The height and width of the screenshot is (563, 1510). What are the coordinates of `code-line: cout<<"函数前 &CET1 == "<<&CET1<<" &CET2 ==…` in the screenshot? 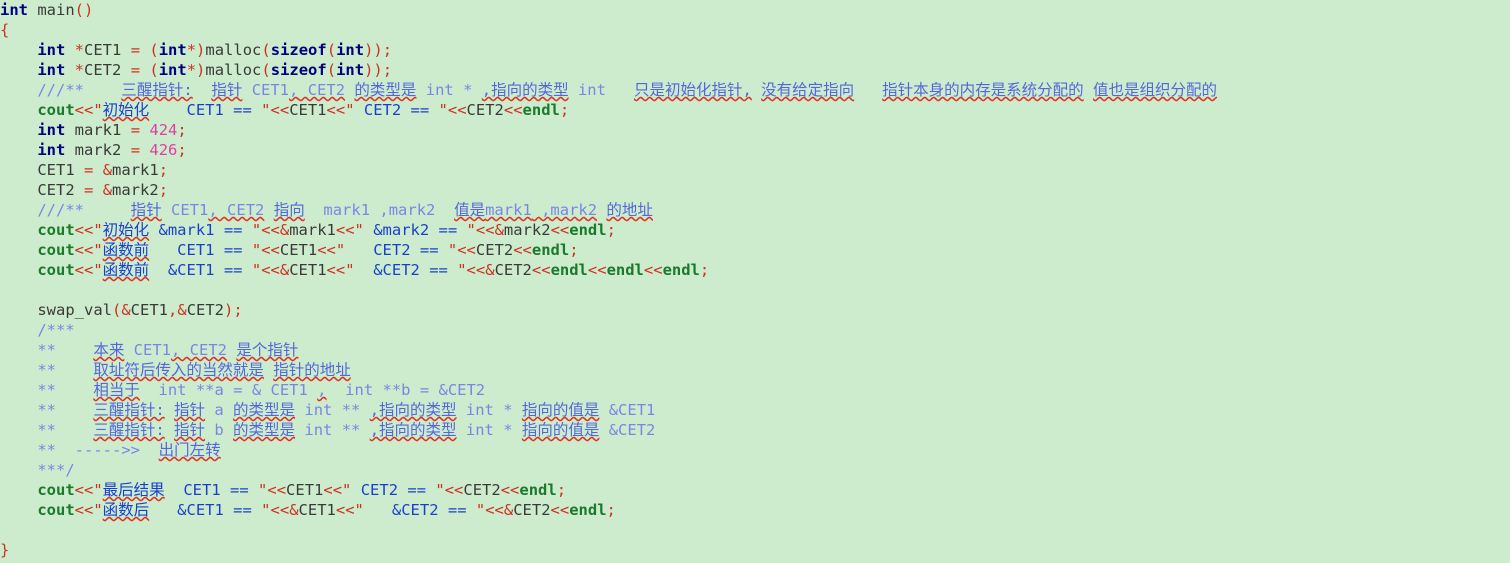 It's located at (755, 270).